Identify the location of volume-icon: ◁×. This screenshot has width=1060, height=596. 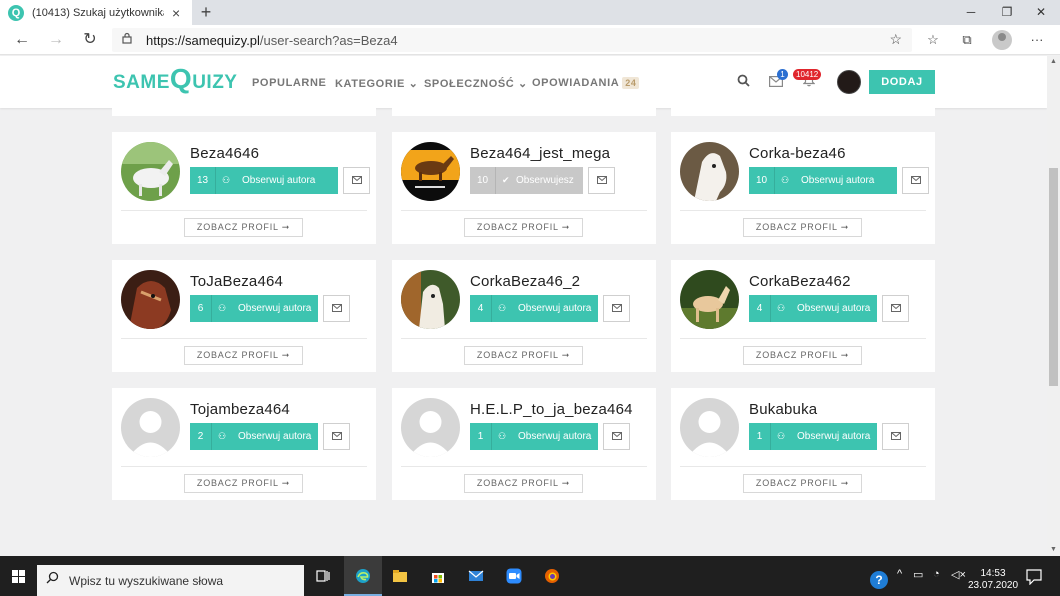
(958, 574).